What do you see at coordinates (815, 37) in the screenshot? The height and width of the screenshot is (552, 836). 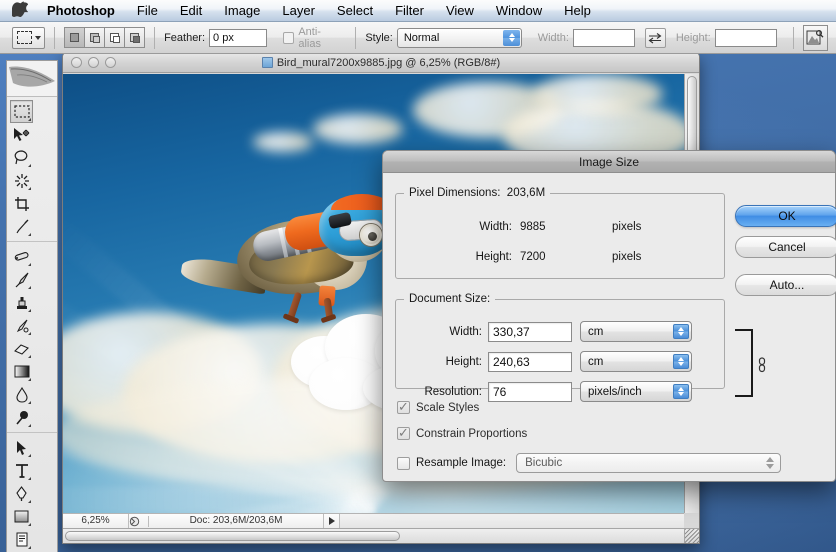 I see `file-browser-icon` at bounding box center [815, 37].